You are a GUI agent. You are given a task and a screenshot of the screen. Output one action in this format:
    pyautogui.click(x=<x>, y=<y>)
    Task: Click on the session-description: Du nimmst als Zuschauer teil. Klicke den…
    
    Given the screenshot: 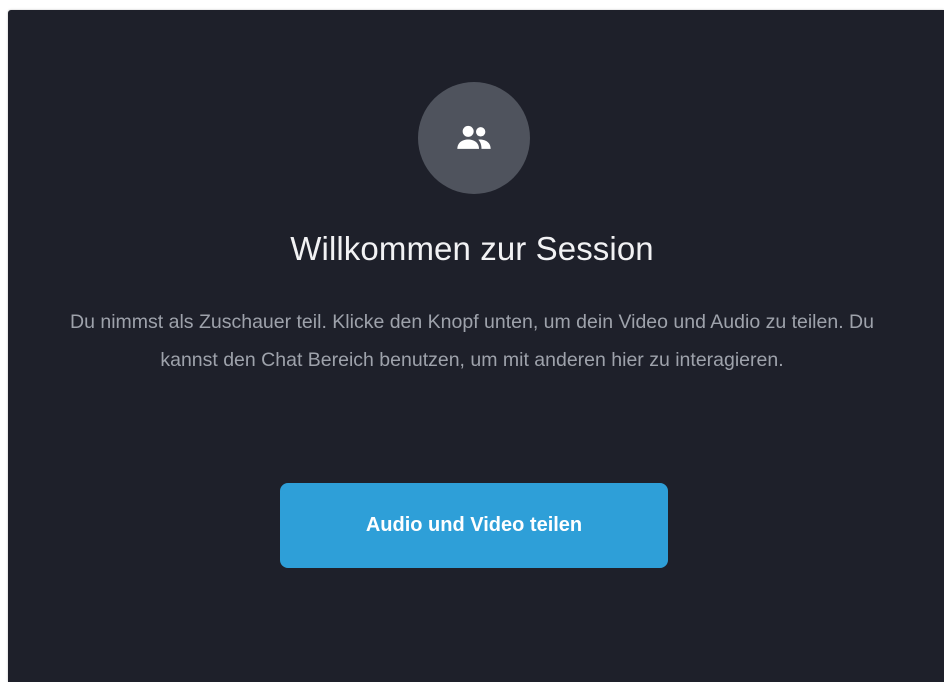 What is the action you would take?
    pyautogui.click(x=472, y=341)
    